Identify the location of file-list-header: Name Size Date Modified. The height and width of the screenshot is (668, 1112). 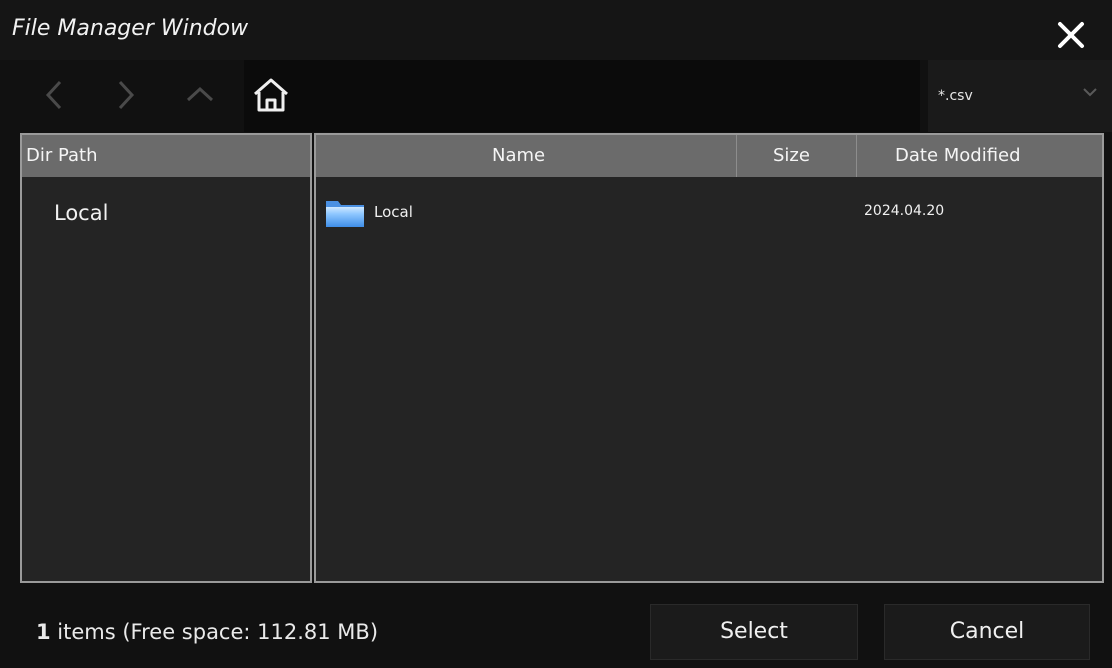
(709, 156).